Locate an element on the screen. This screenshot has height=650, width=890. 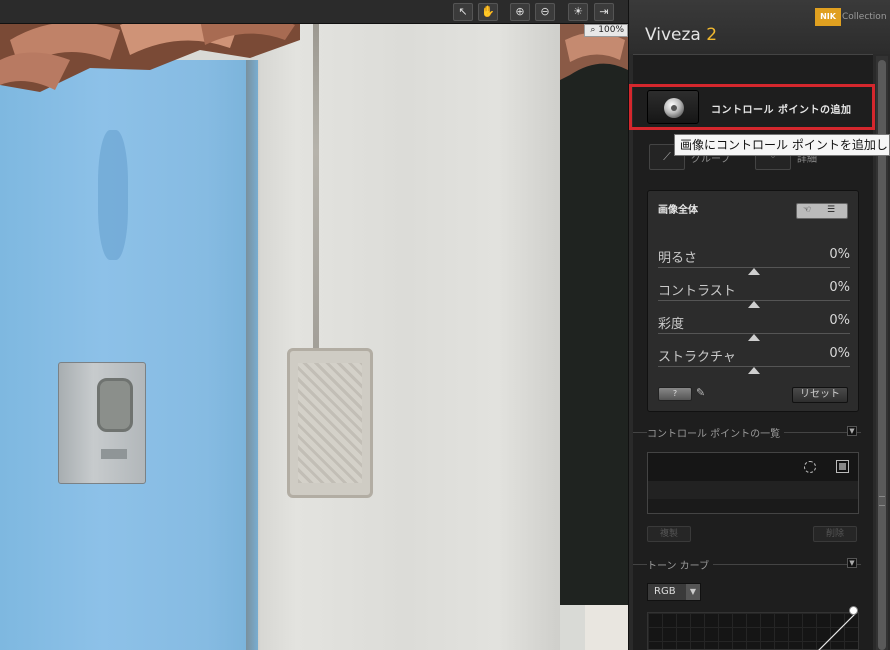
section-title: コントロール ポイントの一覧 is located at coordinates (716, 432).